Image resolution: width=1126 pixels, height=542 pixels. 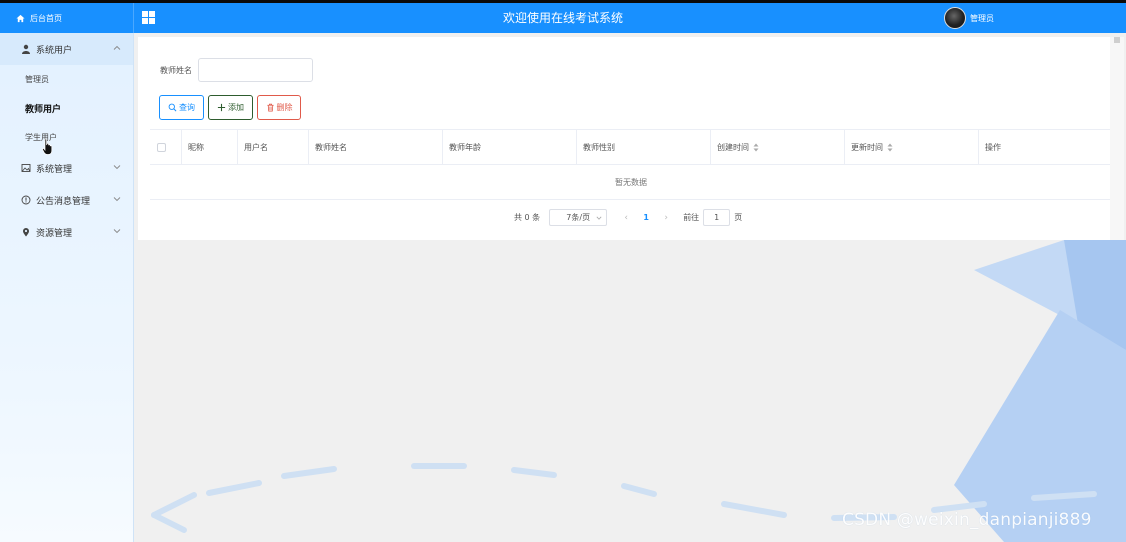 I want to click on delete-button: 删除, so click(x=279, y=107).